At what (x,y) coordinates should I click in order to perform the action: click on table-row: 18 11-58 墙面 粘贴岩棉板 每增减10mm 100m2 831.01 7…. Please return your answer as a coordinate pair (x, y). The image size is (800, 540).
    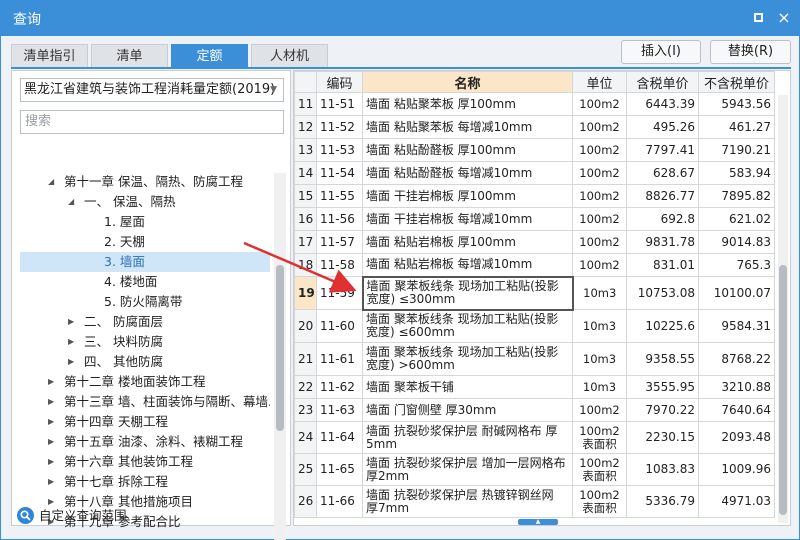
    Looking at the image, I should click on (534, 265).